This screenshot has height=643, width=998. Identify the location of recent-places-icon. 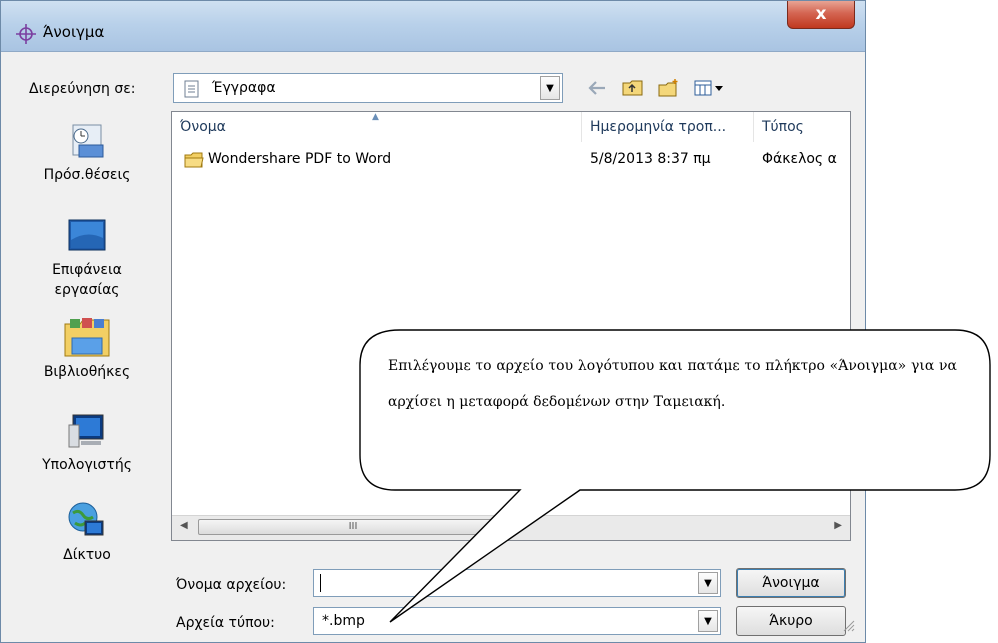
(88, 141).